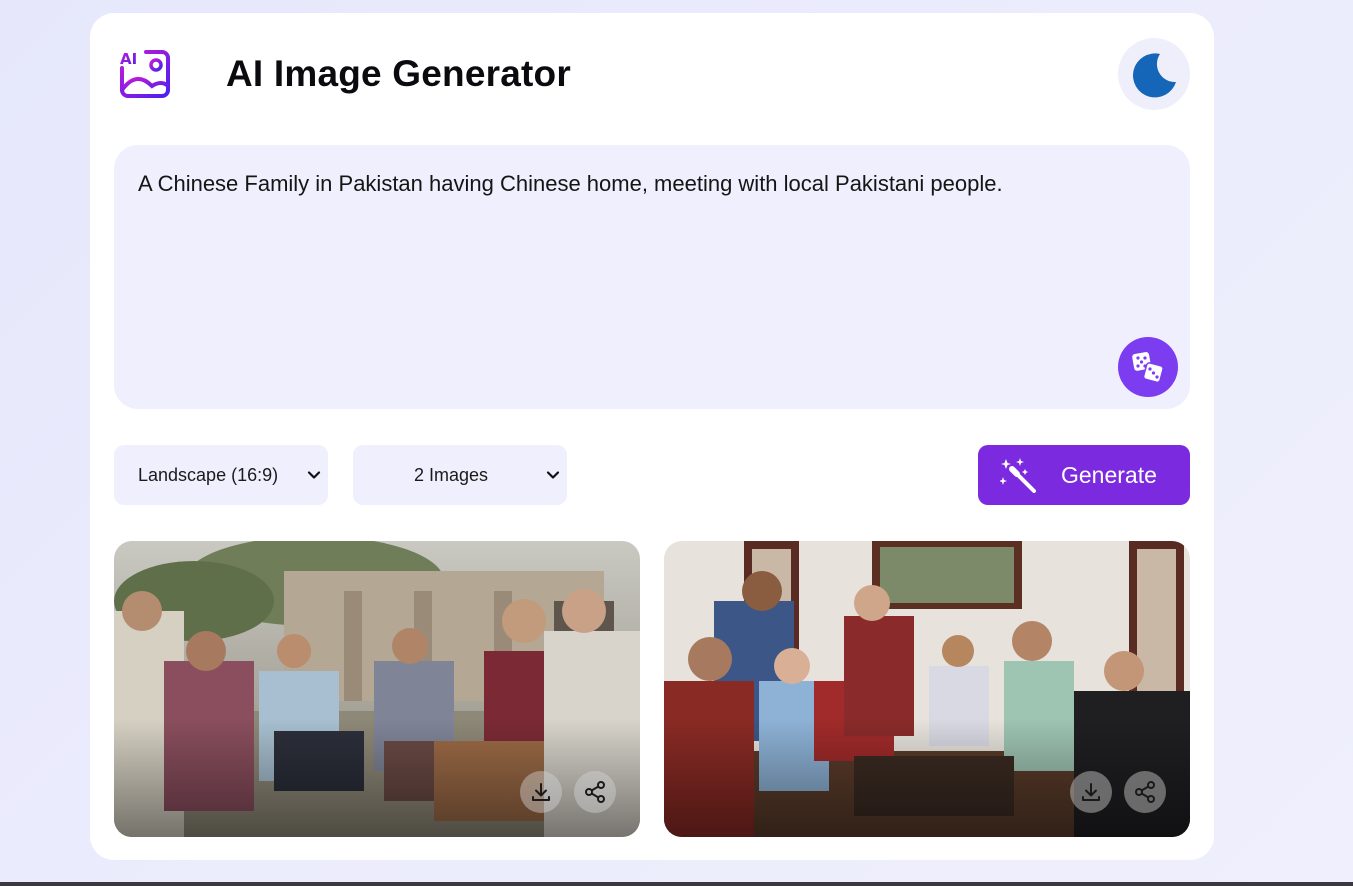  I want to click on moon-icon, so click(1154, 75).